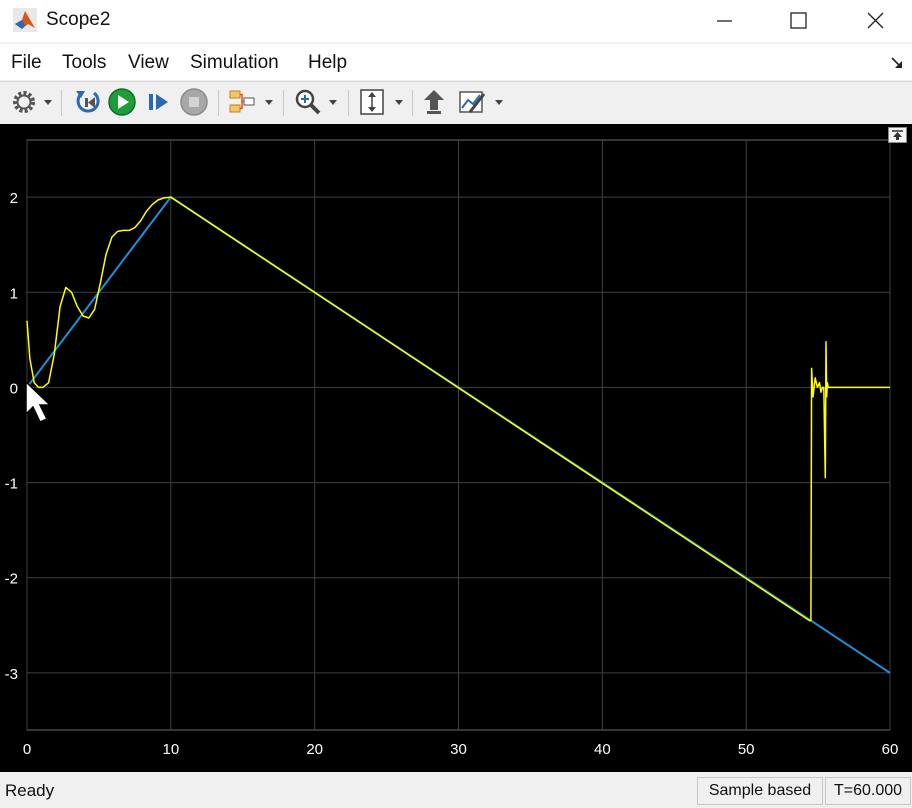 The image size is (912, 808). What do you see at coordinates (434, 102) in the screenshot?
I see `highlight-block-icon` at bounding box center [434, 102].